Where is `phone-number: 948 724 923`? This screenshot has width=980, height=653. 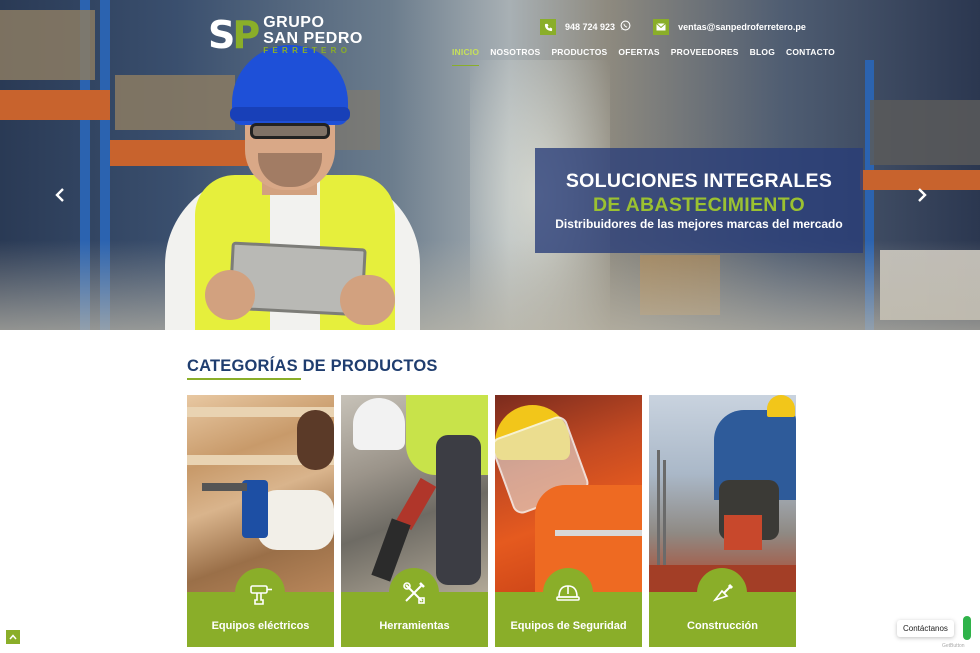 phone-number: 948 724 923 is located at coordinates (590, 27).